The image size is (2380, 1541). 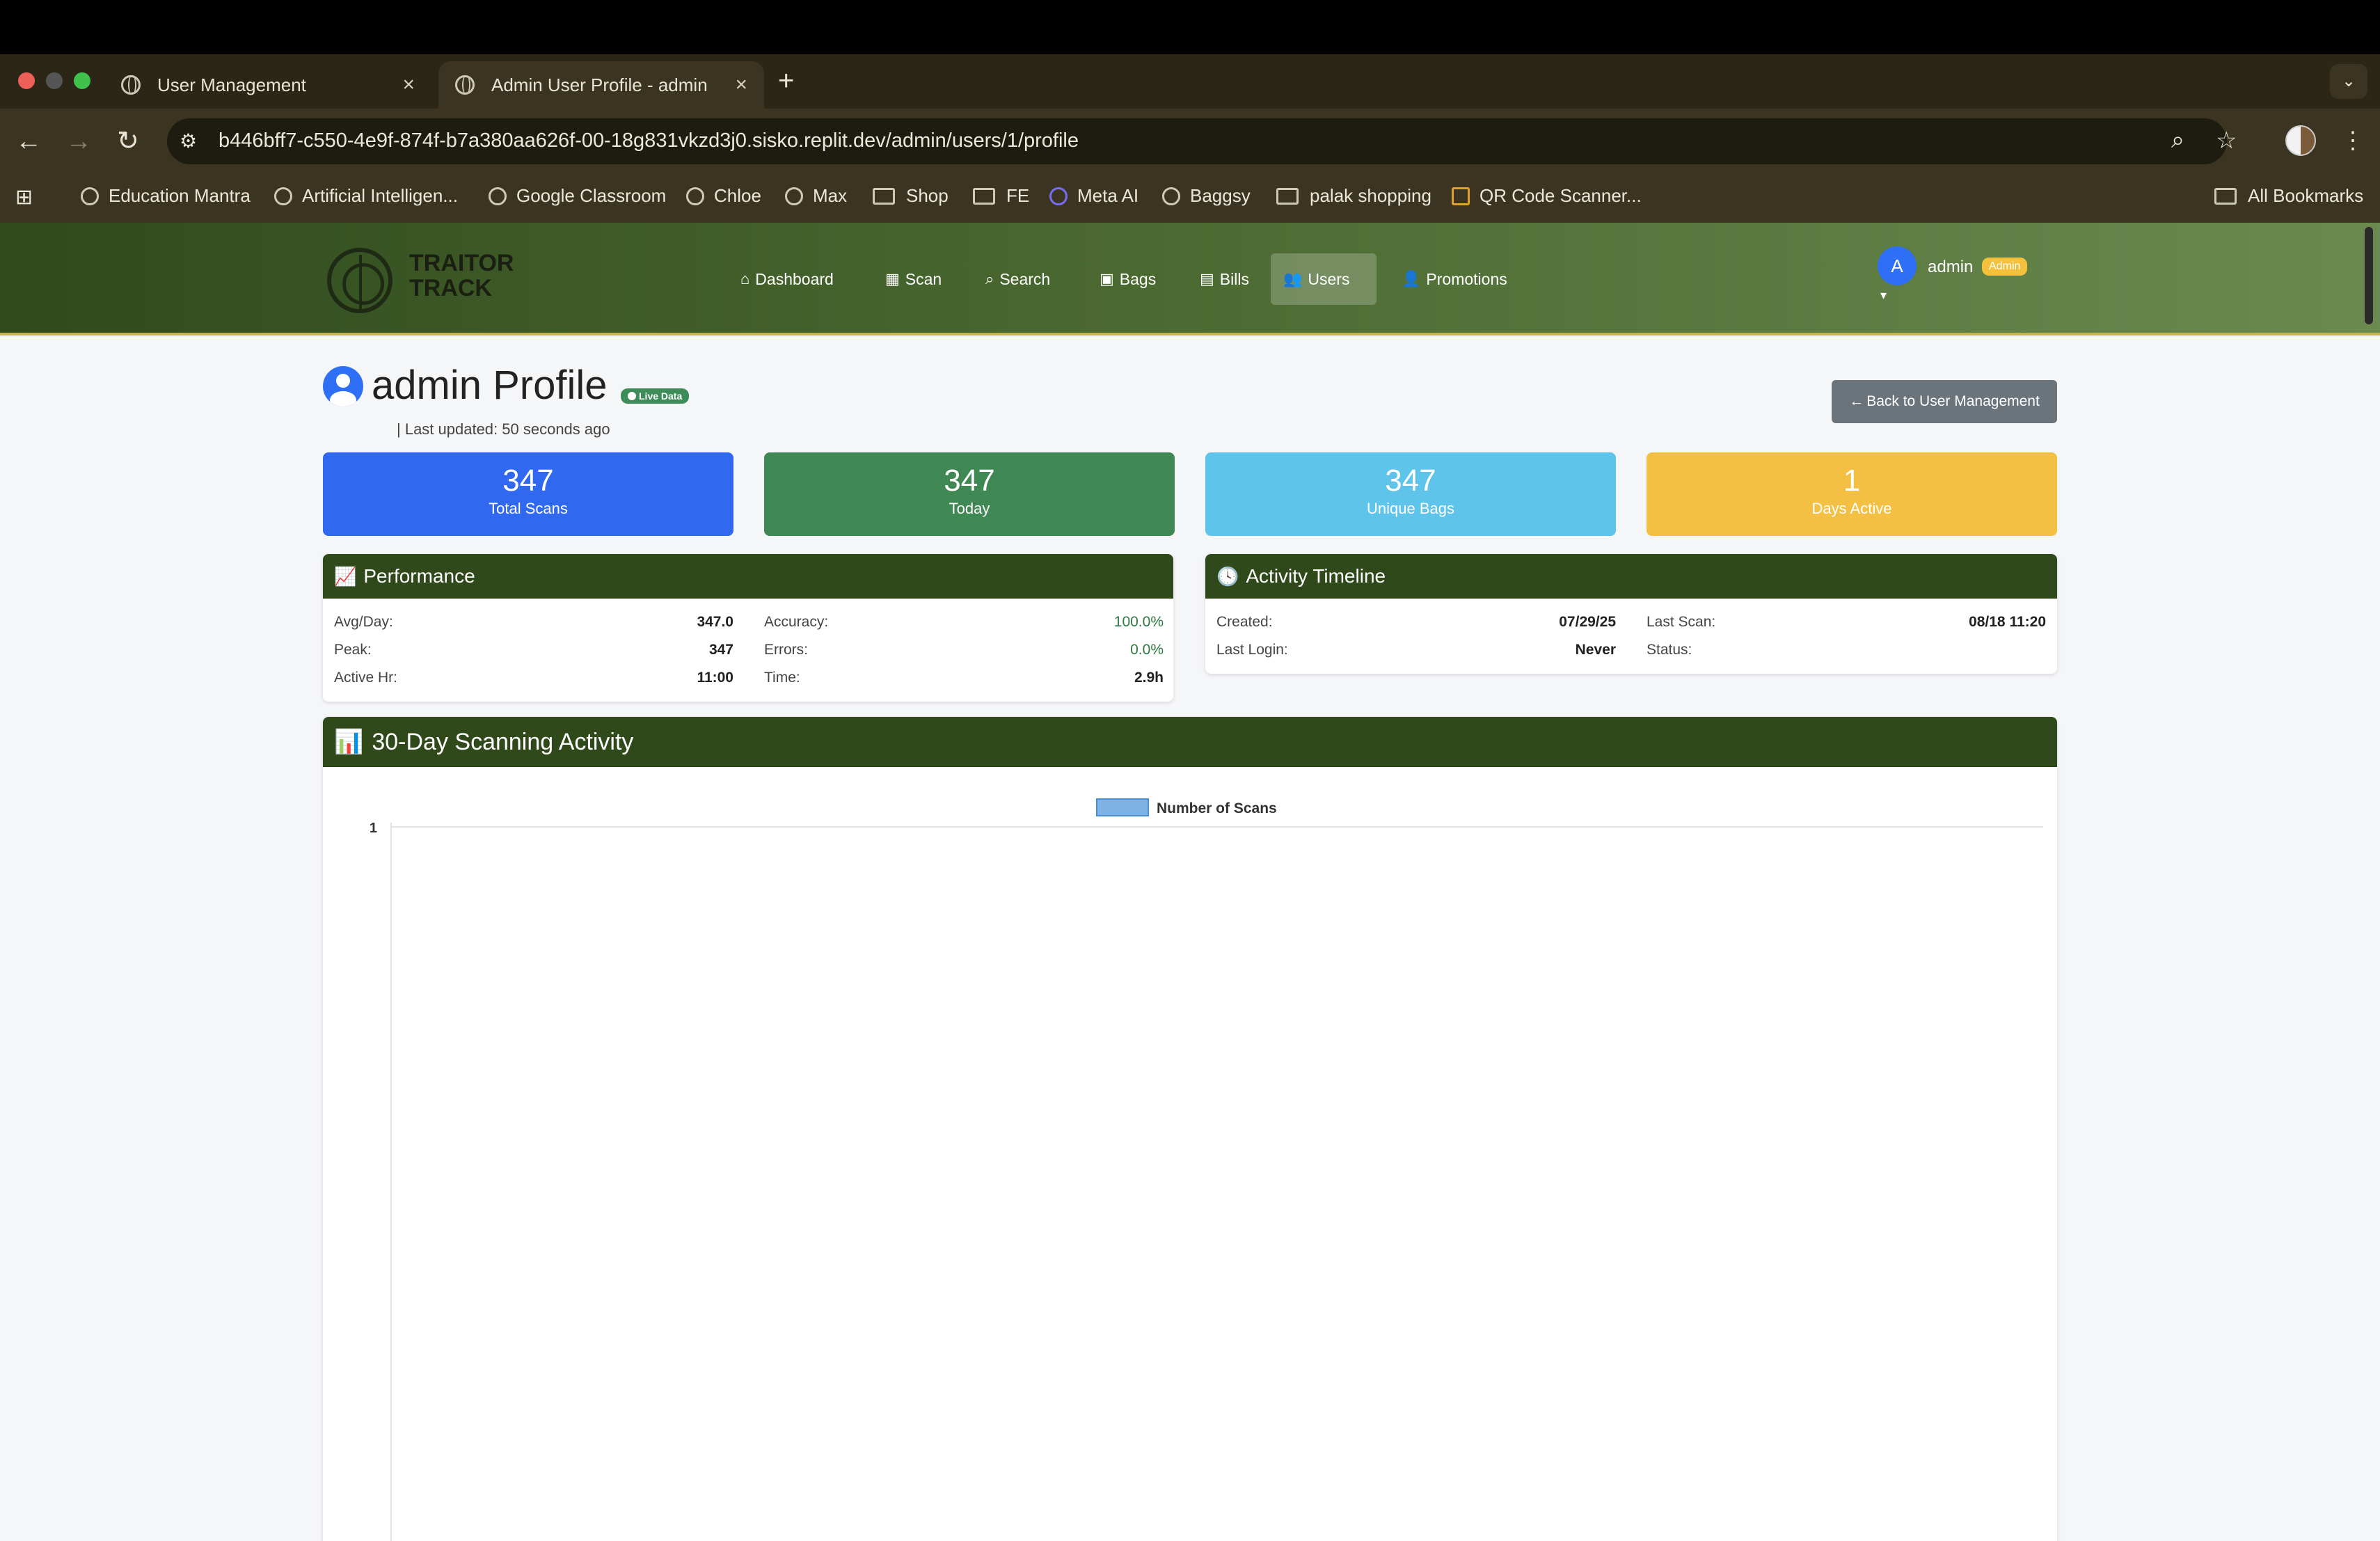 What do you see at coordinates (1950, 267) in the screenshot?
I see `user-name: admin` at bounding box center [1950, 267].